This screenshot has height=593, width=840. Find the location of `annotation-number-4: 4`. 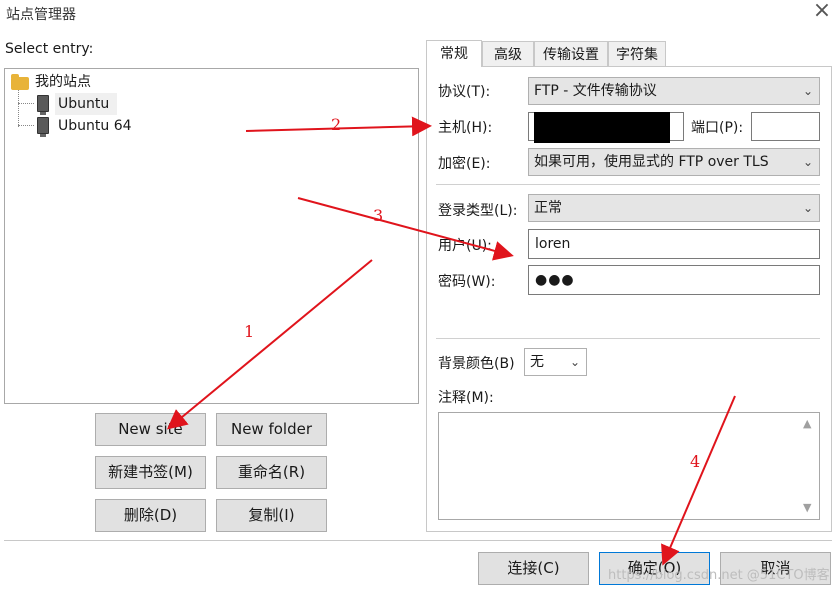

annotation-number-4: 4 is located at coordinates (695, 461).